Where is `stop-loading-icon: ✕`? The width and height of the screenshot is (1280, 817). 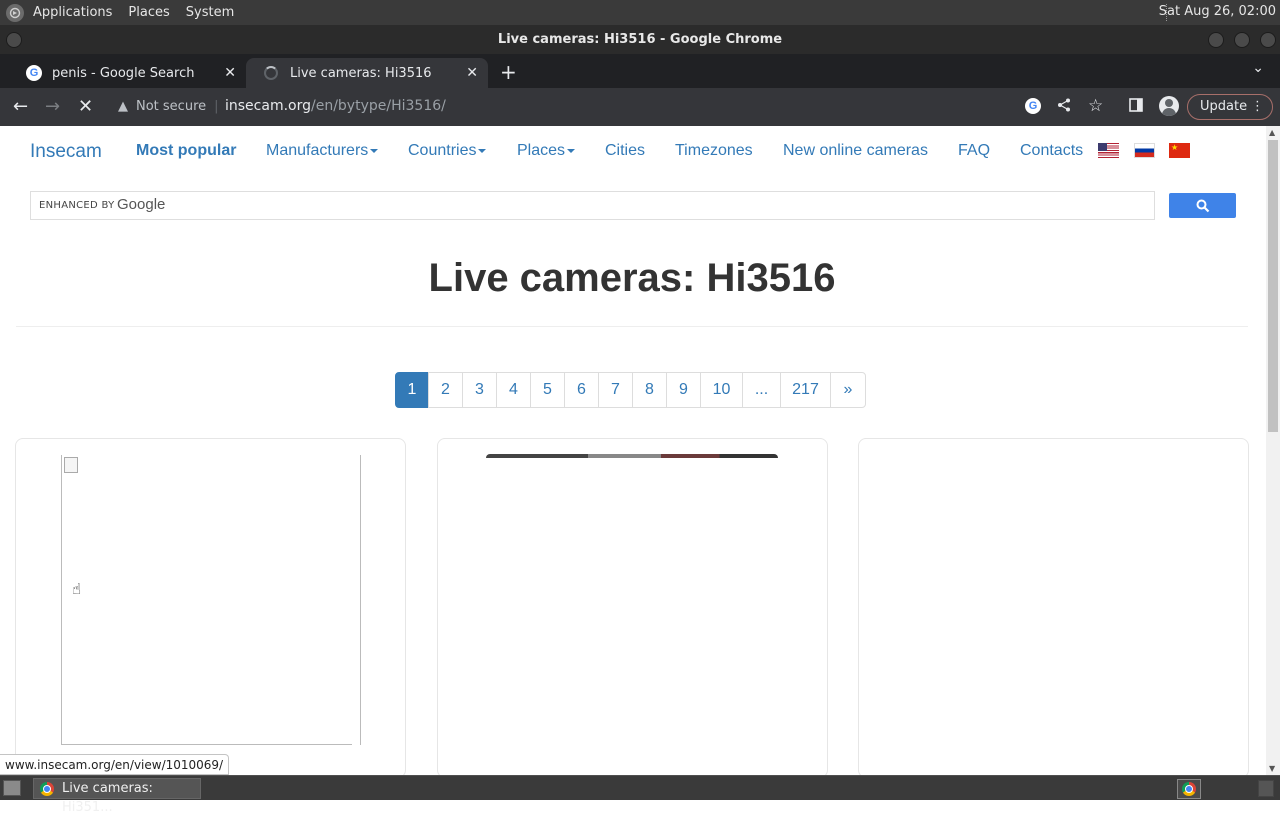
stop-loading-icon: ✕ is located at coordinates (85, 106).